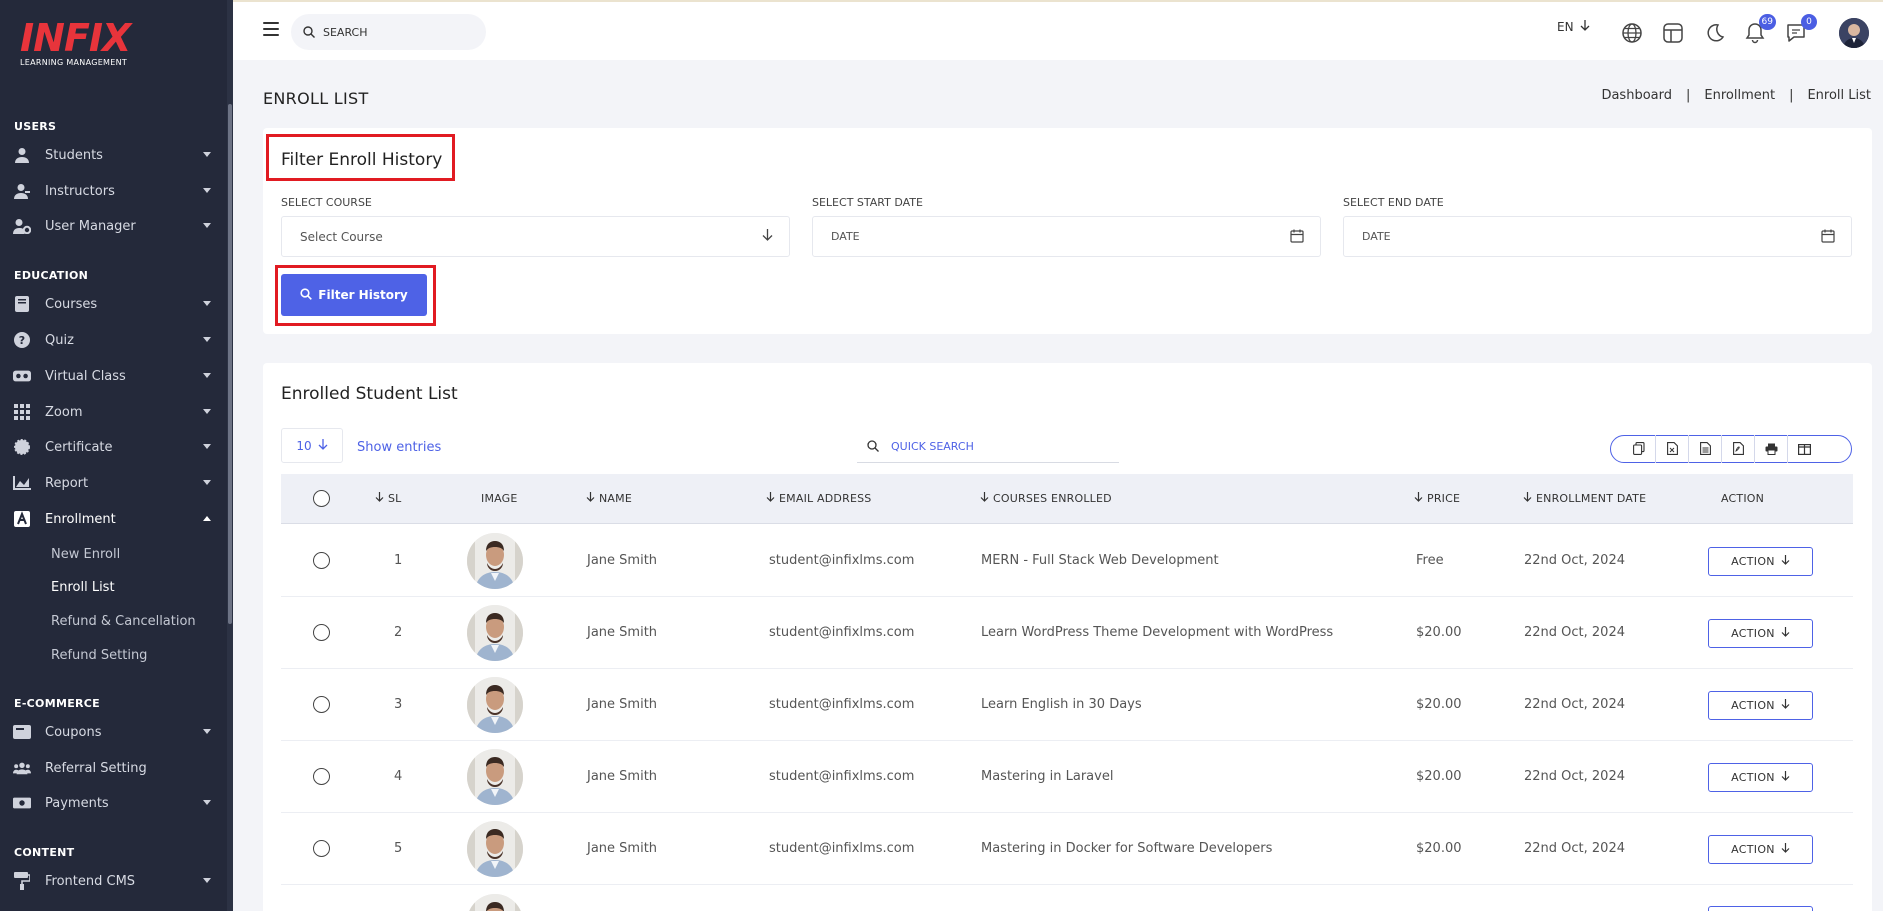 The width and height of the screenshot is (1883, 911). I want to click on breadcrumb-enrollment: Enrollment, so click(1739, 95).